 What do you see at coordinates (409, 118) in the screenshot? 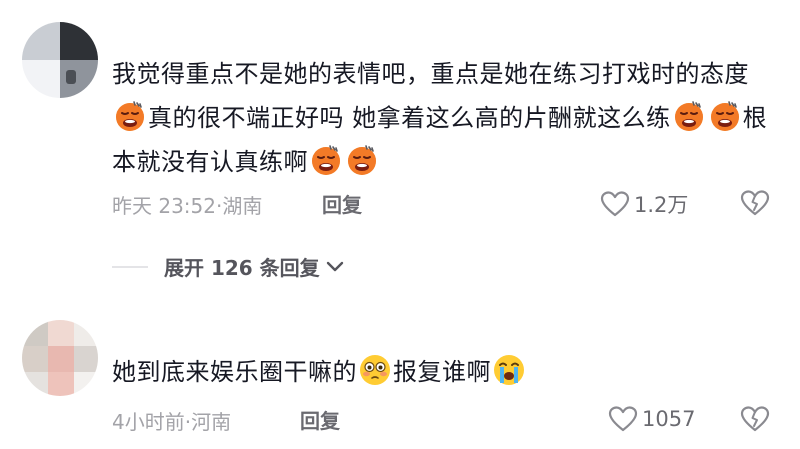
I see `comment-text-segment: 真的很不端正好吗 她拿着这么高的片酬就这么练` at bounding box center [409, 118].